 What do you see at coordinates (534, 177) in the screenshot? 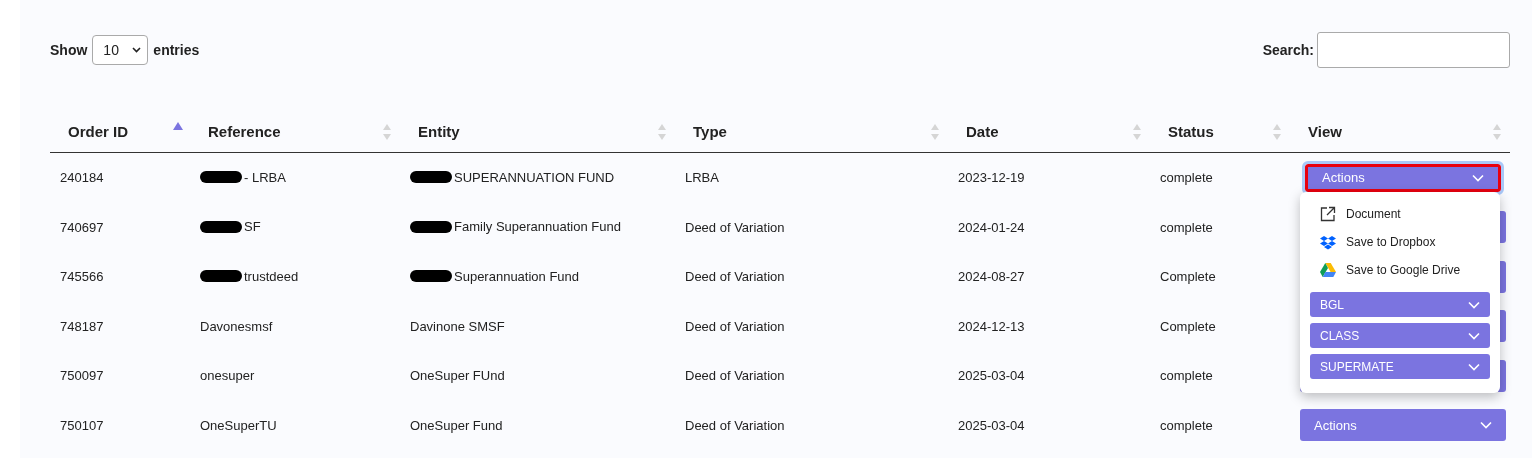
I see `table-cell: SUPERANNUATION FUND` at bounding box center [534, 177].